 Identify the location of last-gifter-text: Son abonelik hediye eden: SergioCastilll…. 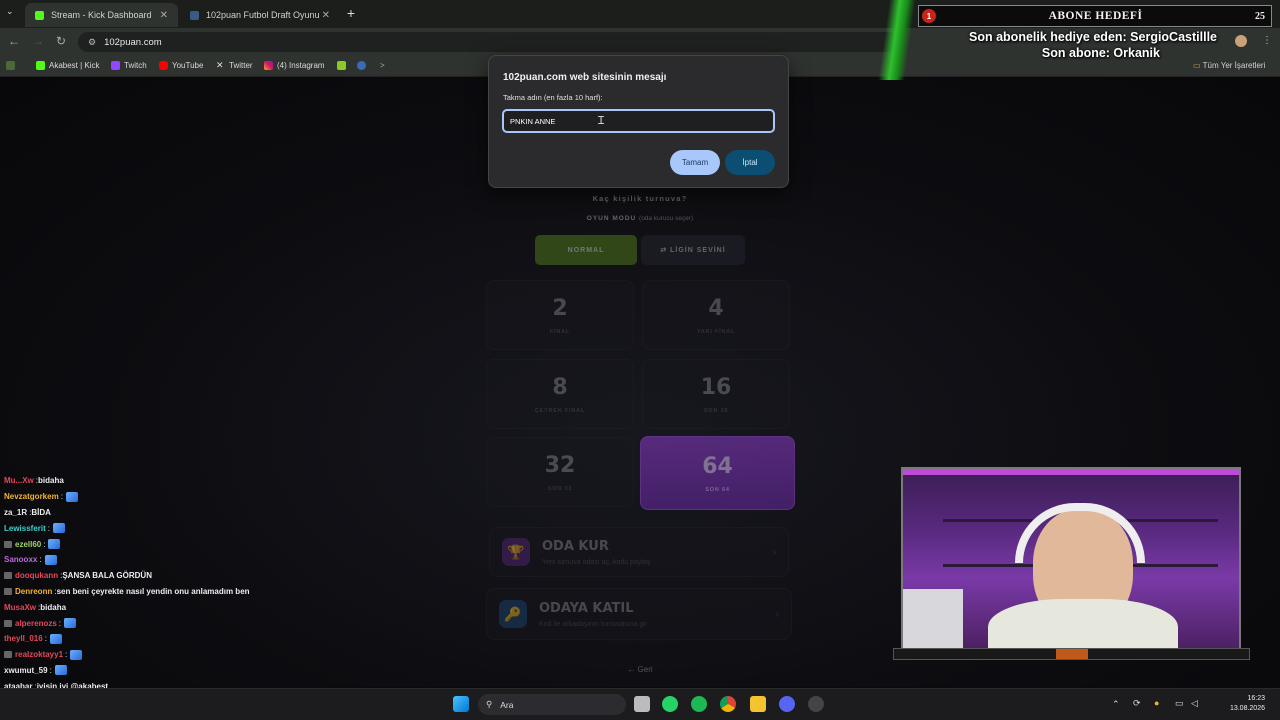
(1093, 37).